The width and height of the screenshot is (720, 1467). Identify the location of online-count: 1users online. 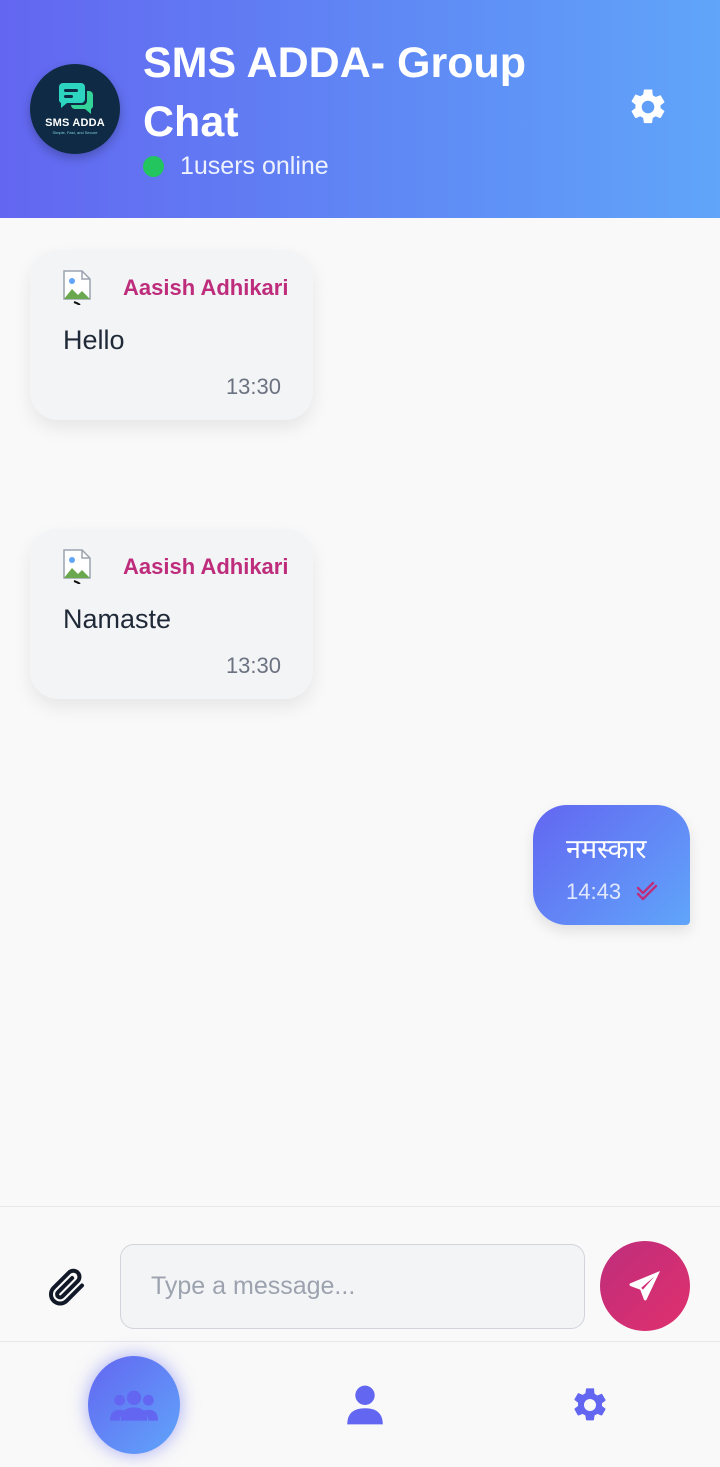
(254, 166).